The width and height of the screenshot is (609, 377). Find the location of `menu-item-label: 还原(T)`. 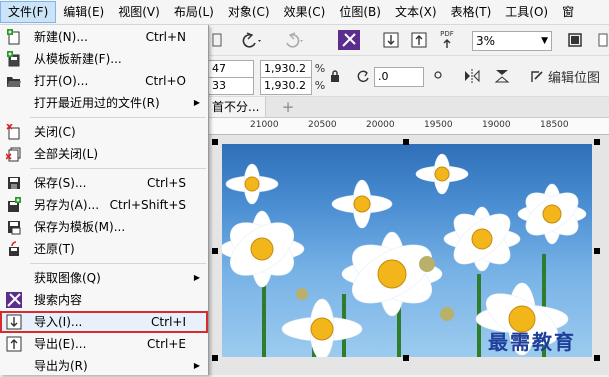

menu-item-label: 还原(T) is located at coordinates (54, 249).